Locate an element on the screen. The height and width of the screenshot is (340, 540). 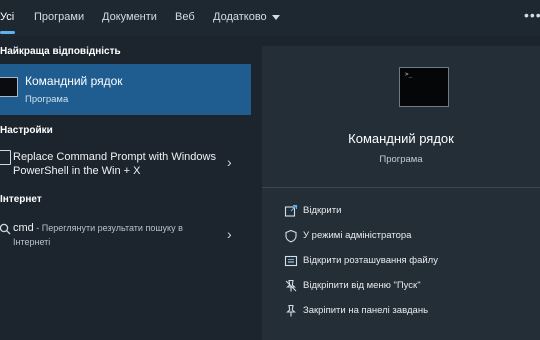
settings-heading: Настройки is located at coordinates (26, 130).